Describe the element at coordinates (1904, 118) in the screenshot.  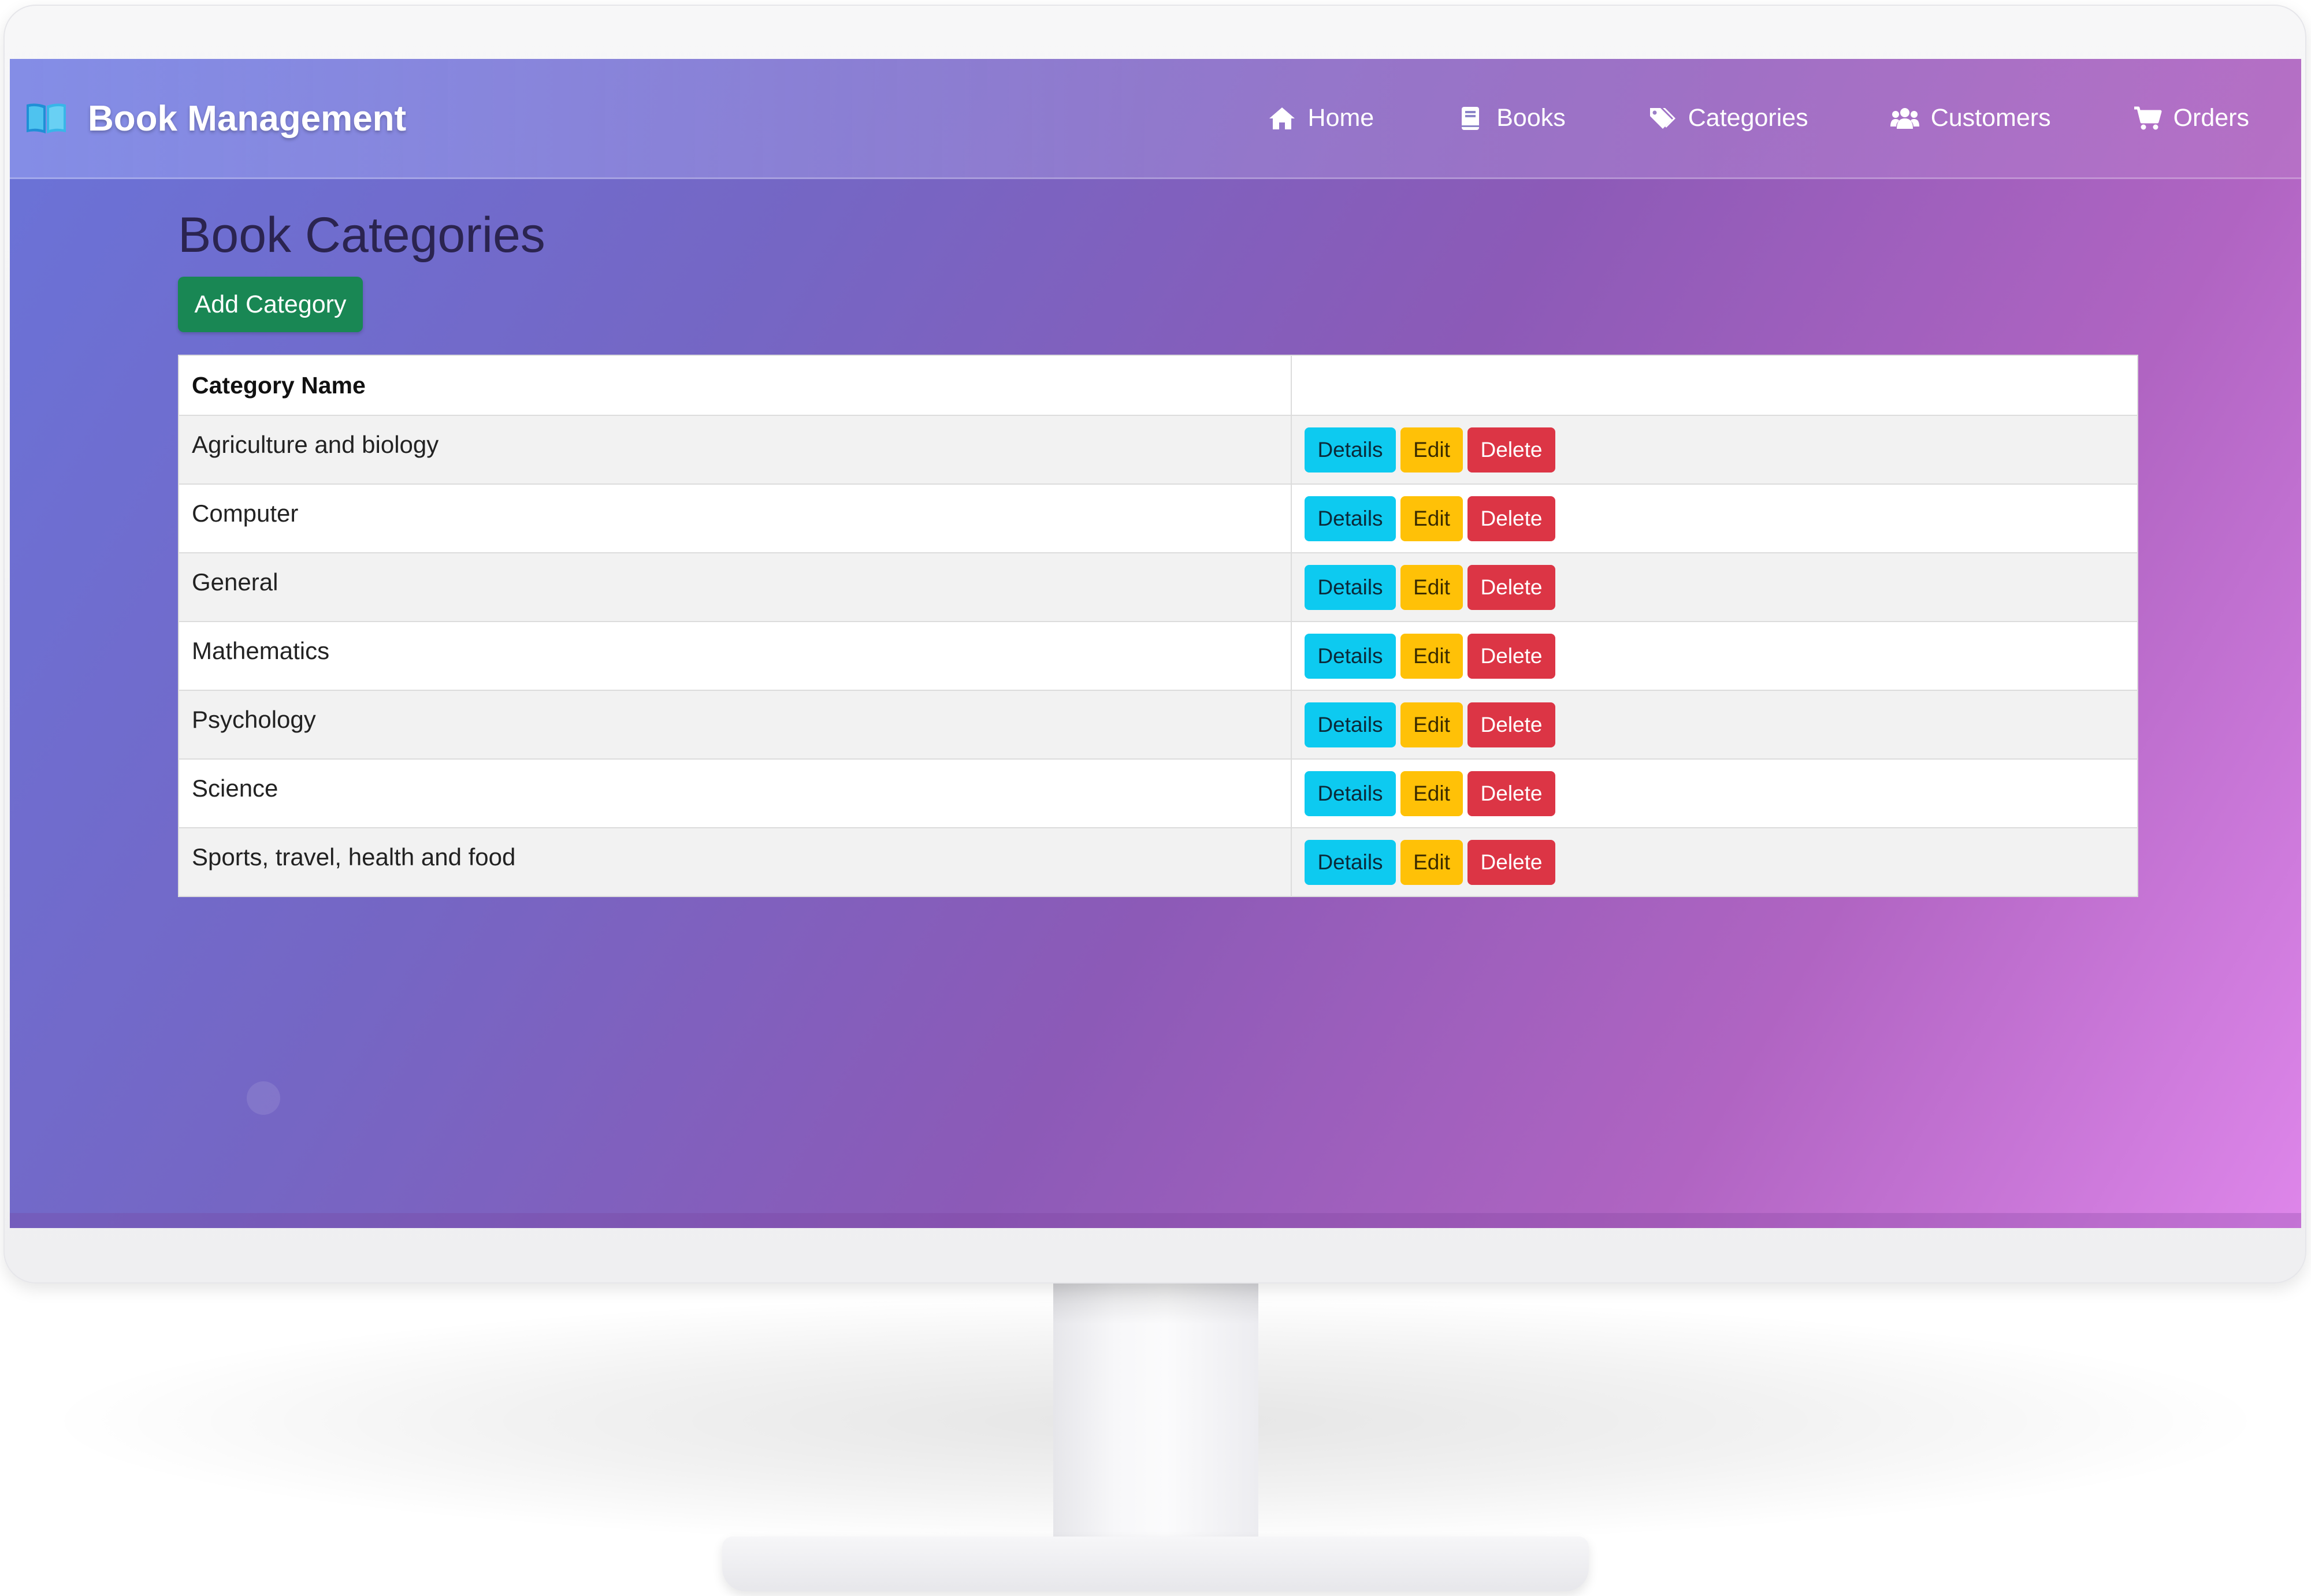
I see `users-icon` at that location.